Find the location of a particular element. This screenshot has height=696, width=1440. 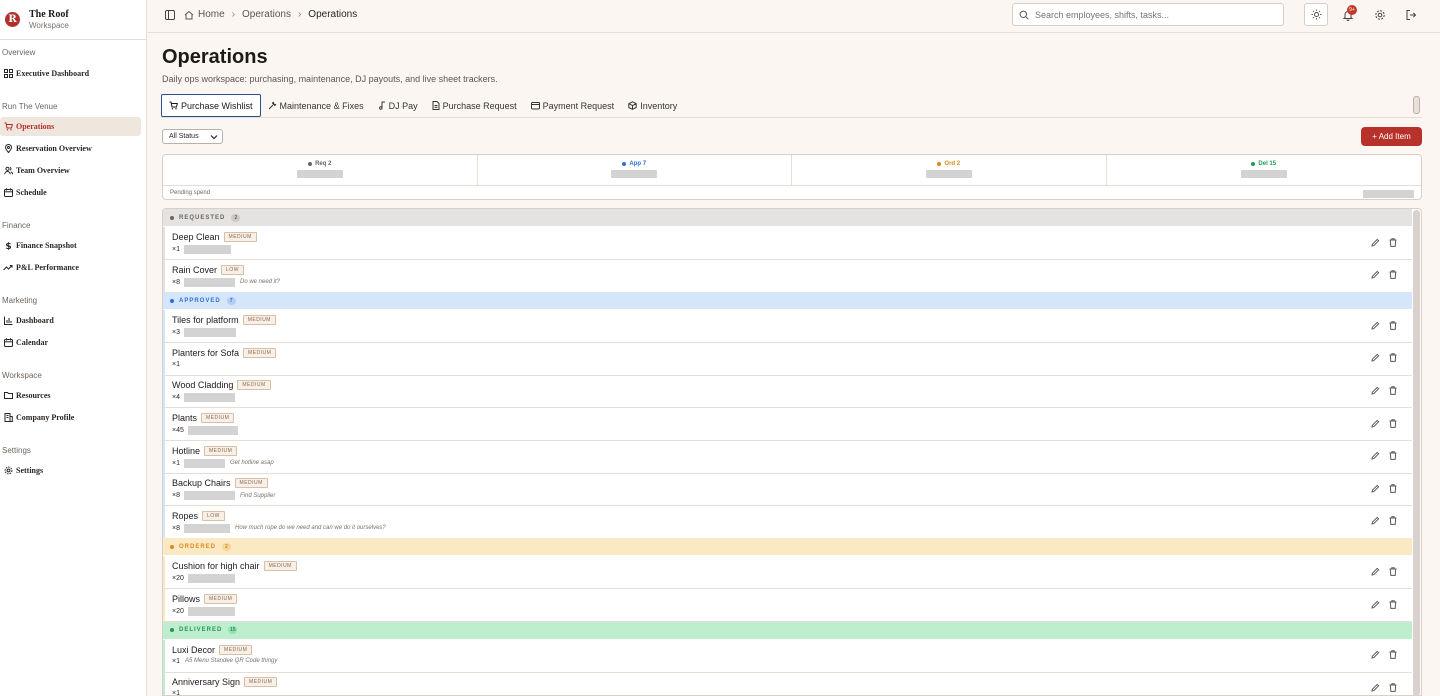

group-header-ordered: ORDERED 2 is located at coordinates (787, 547).